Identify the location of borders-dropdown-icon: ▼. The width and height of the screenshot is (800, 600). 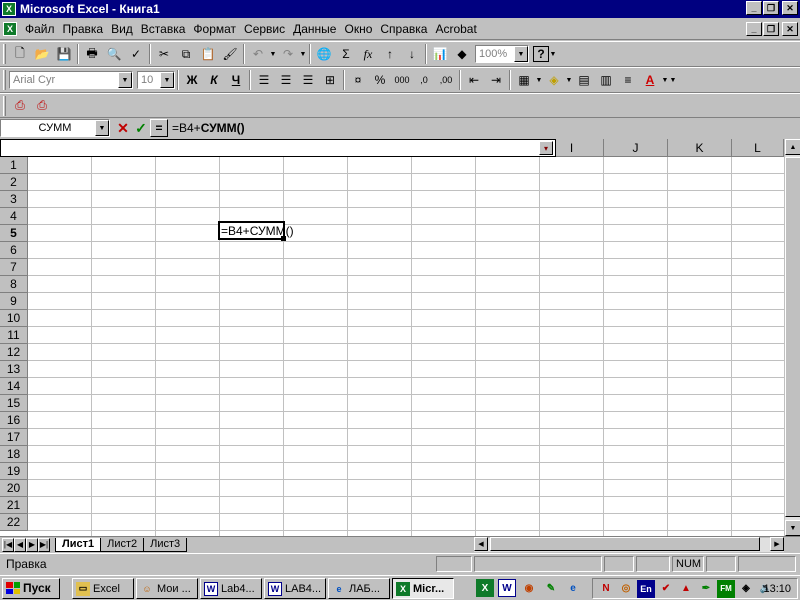
(539, 80).